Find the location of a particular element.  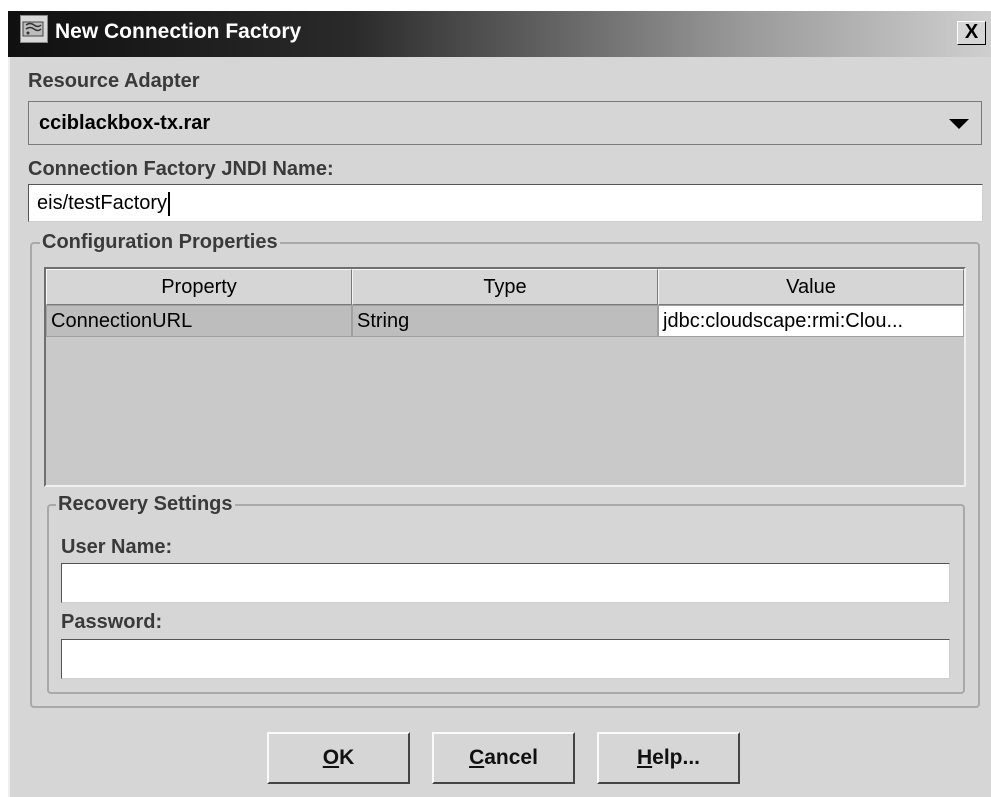

password-field is located at coordinates (505, 659).